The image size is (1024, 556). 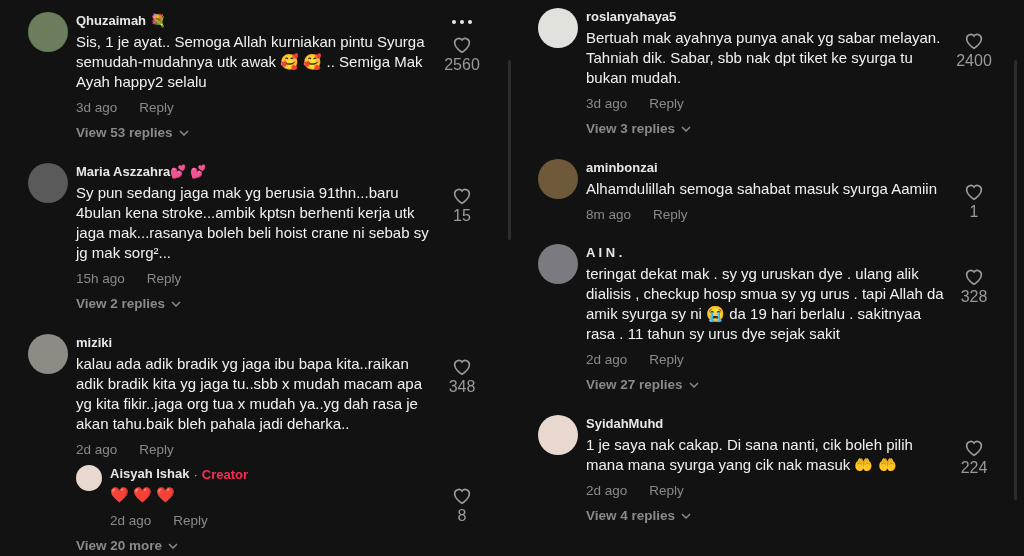 What do you see at coordinates (127, 545) in the screenshot?
I see `view-replies-button: View 20 more` at bounding box center [127, 545].